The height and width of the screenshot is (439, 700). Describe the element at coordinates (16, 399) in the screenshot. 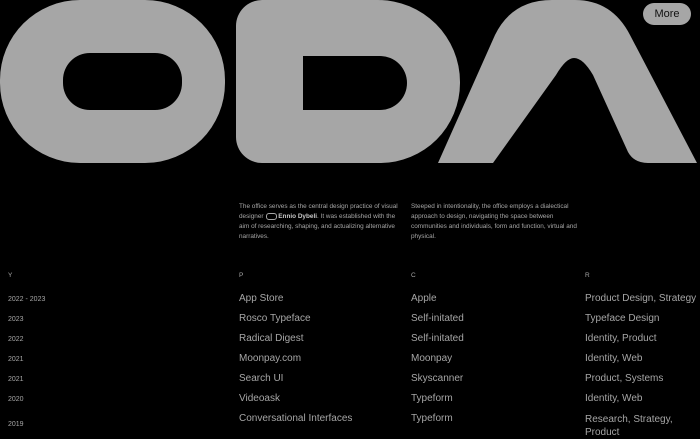

I see `row-year: 2020` at that location.